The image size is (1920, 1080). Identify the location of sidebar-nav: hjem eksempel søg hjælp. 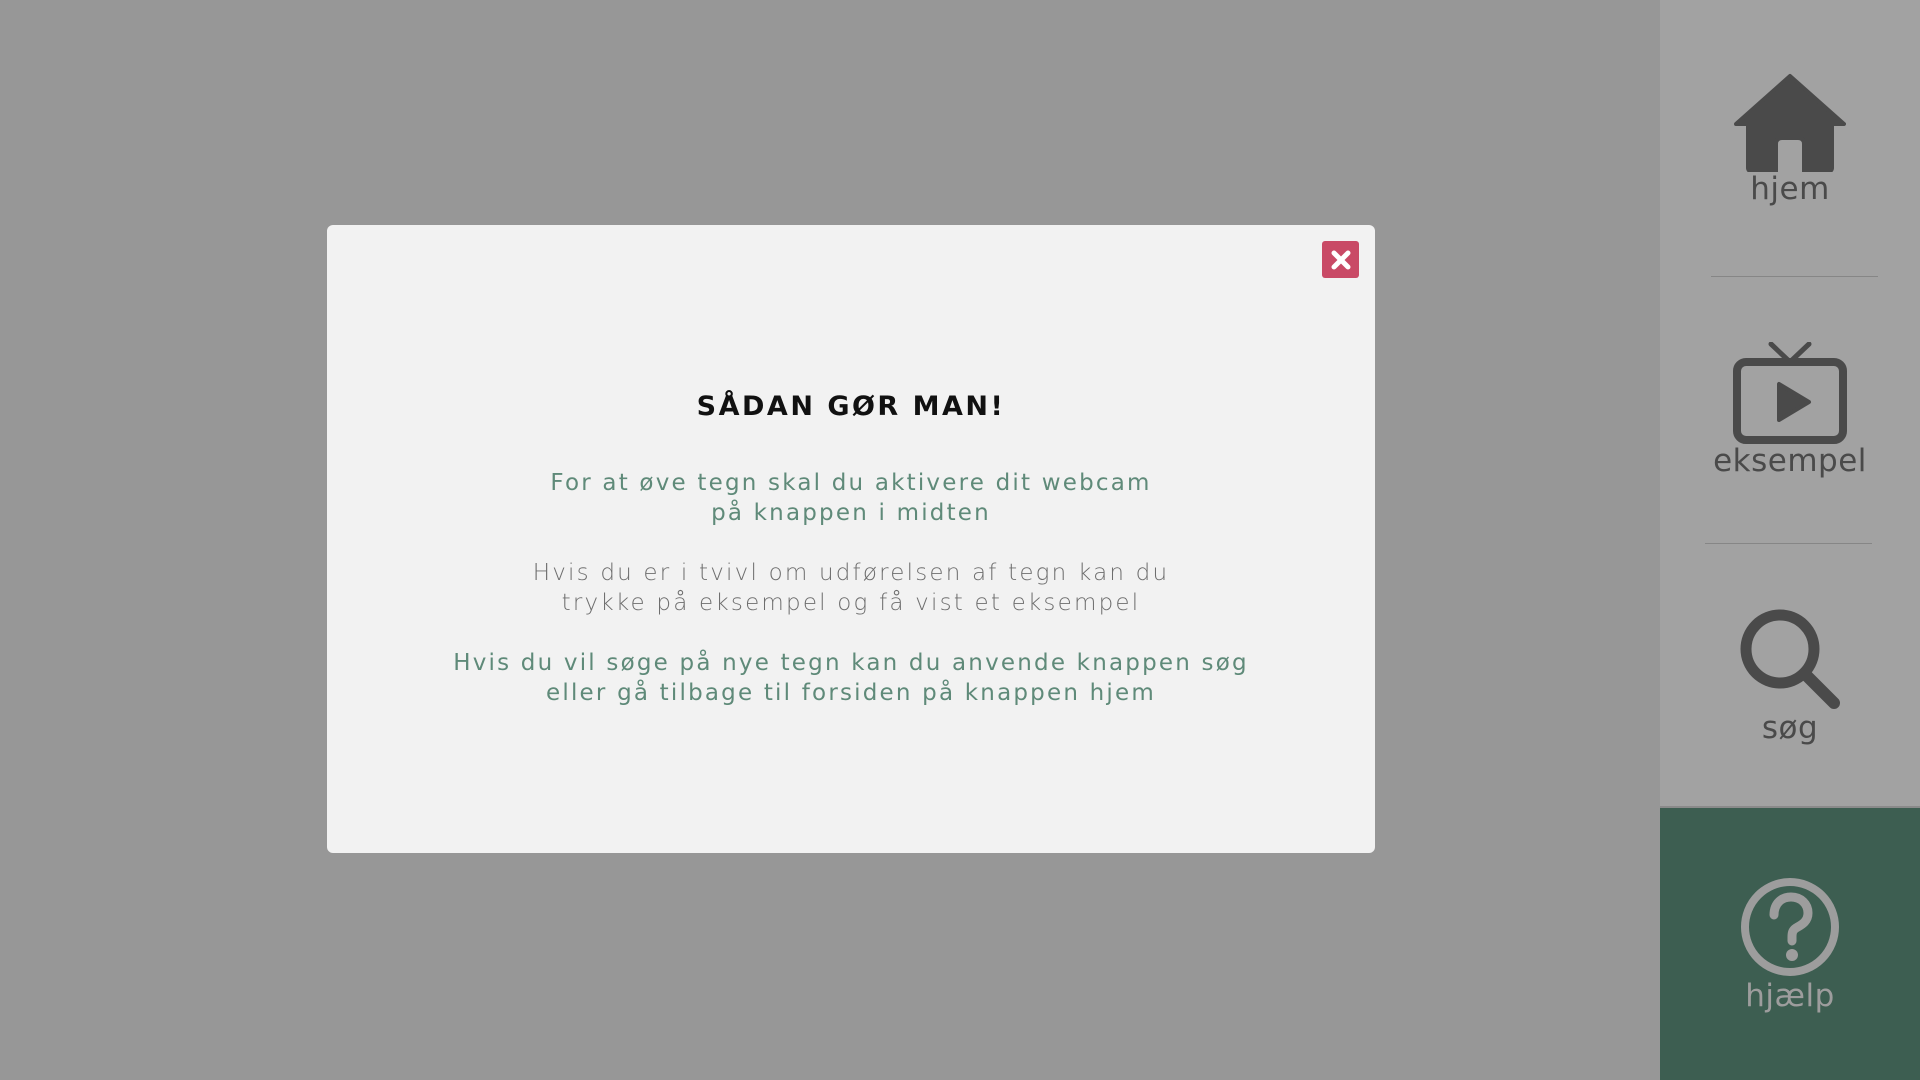
(1790, 540).